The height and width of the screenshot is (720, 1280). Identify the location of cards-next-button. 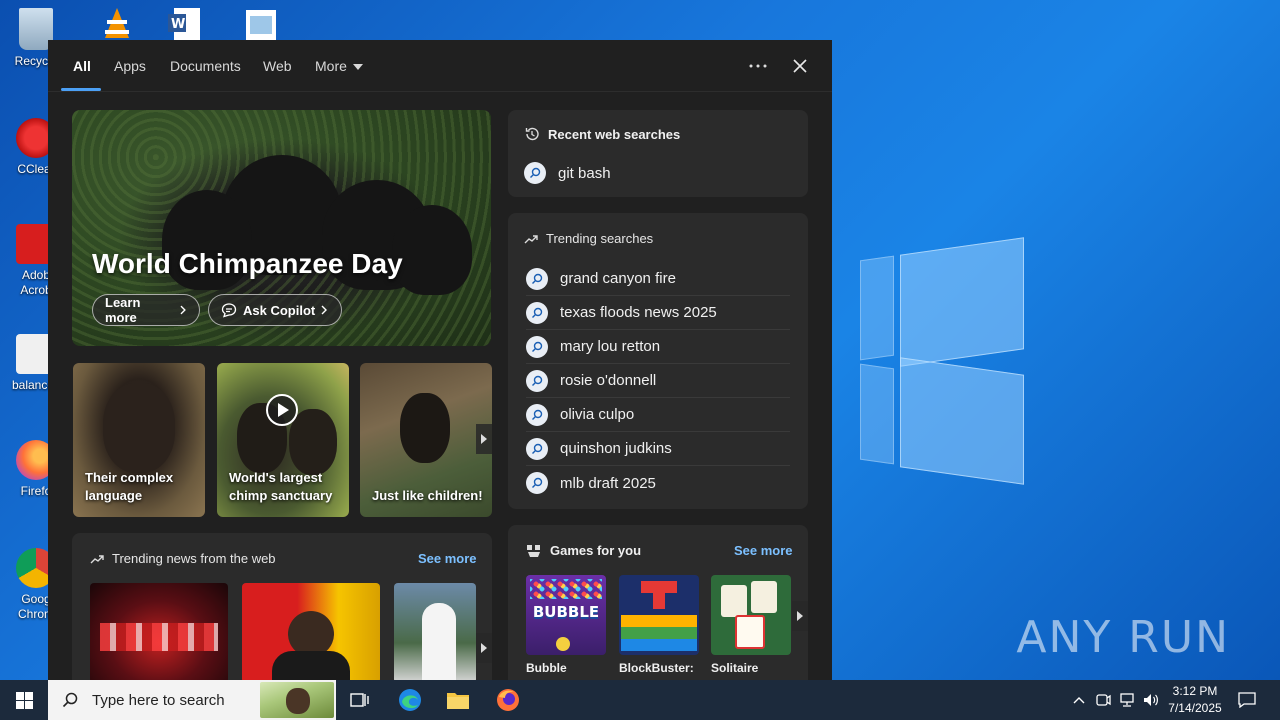
(484, 439).